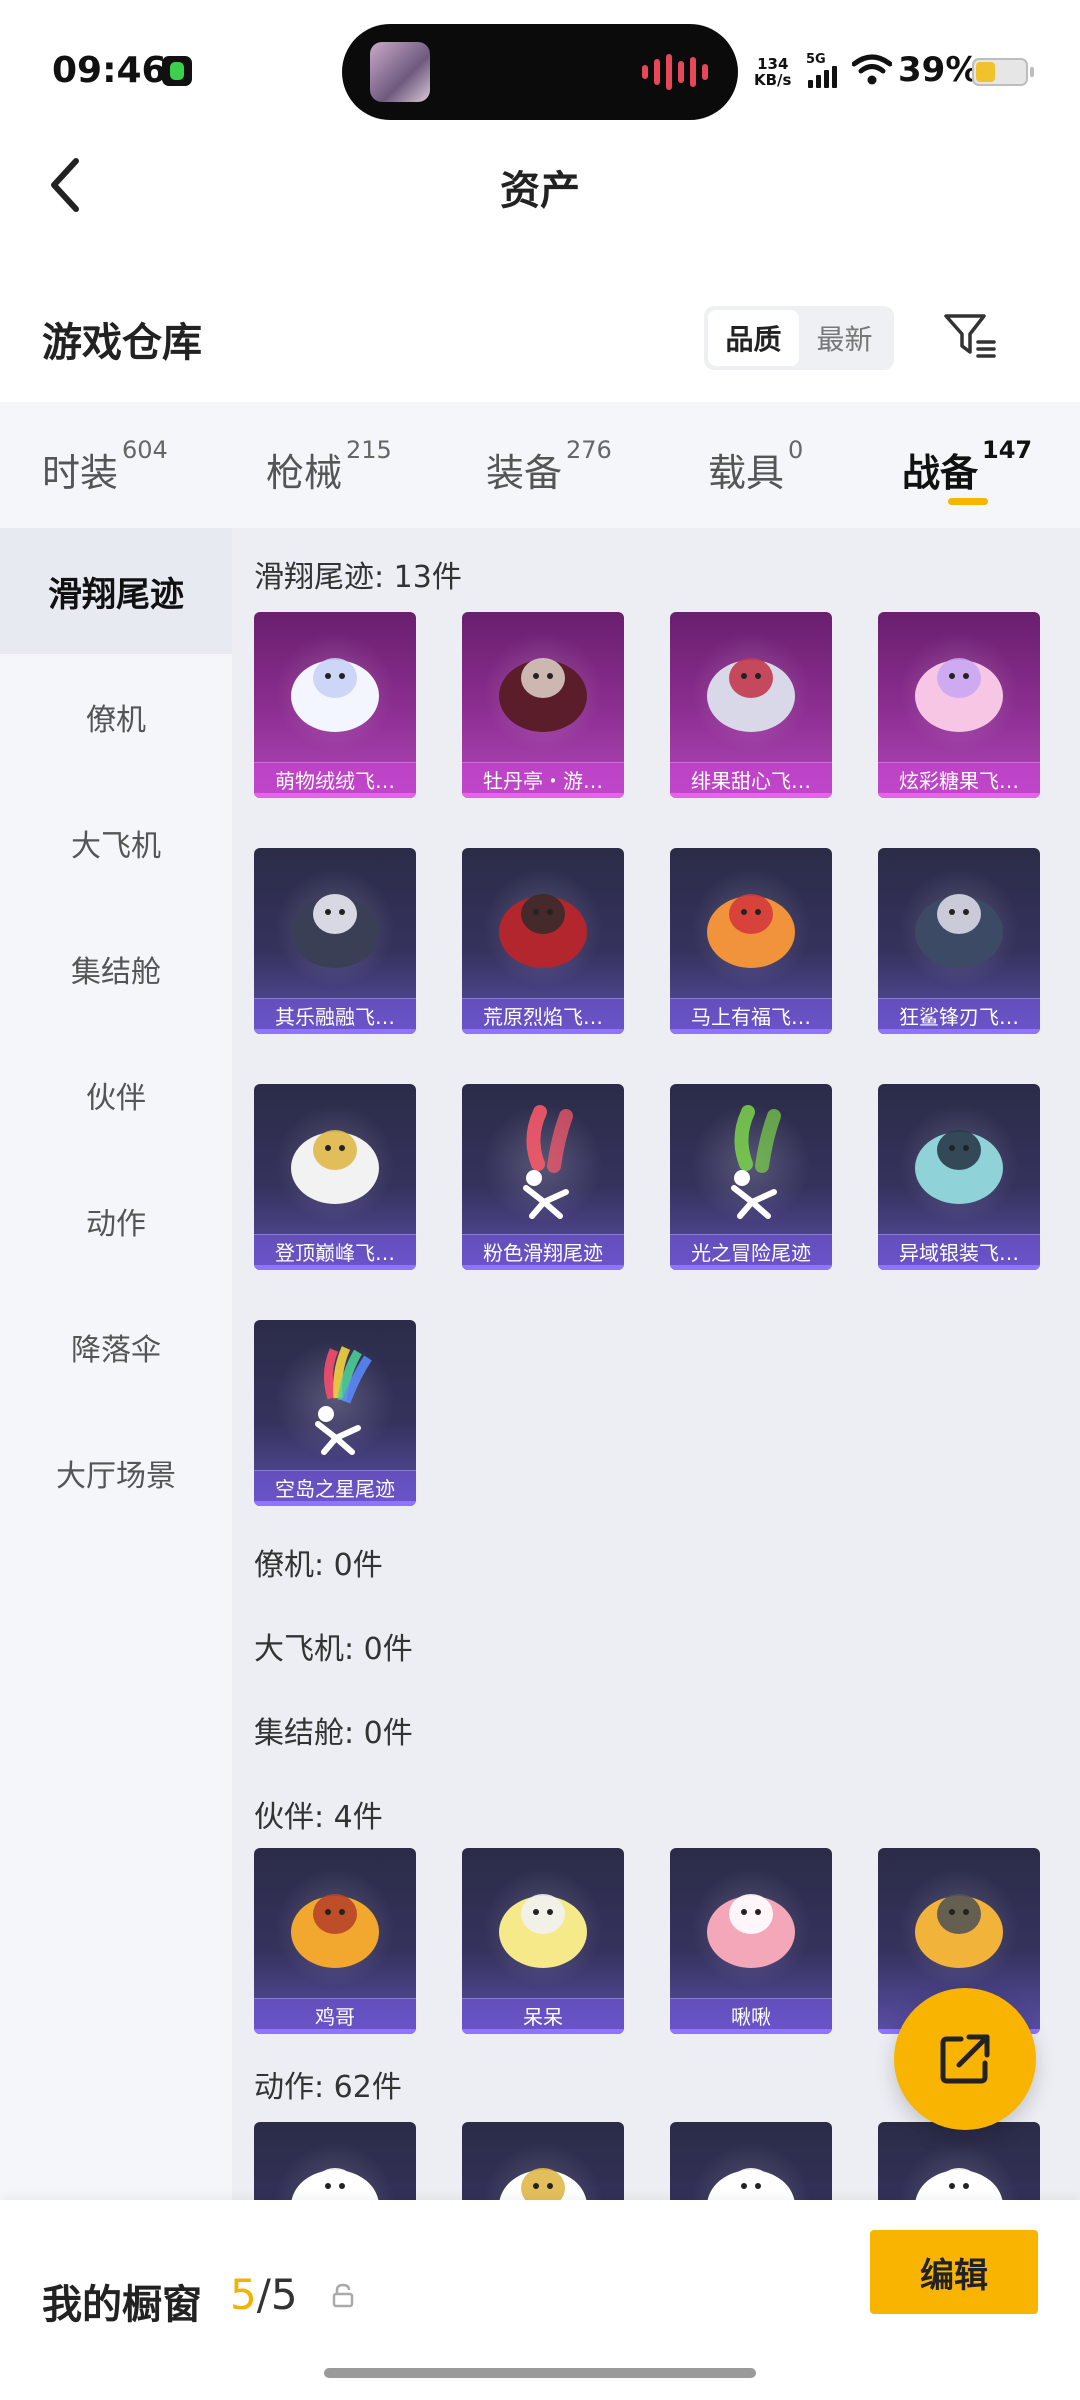  I want to click on showcase-bar: 我的橱窗 5/5 编辑, so click(540, 2300).